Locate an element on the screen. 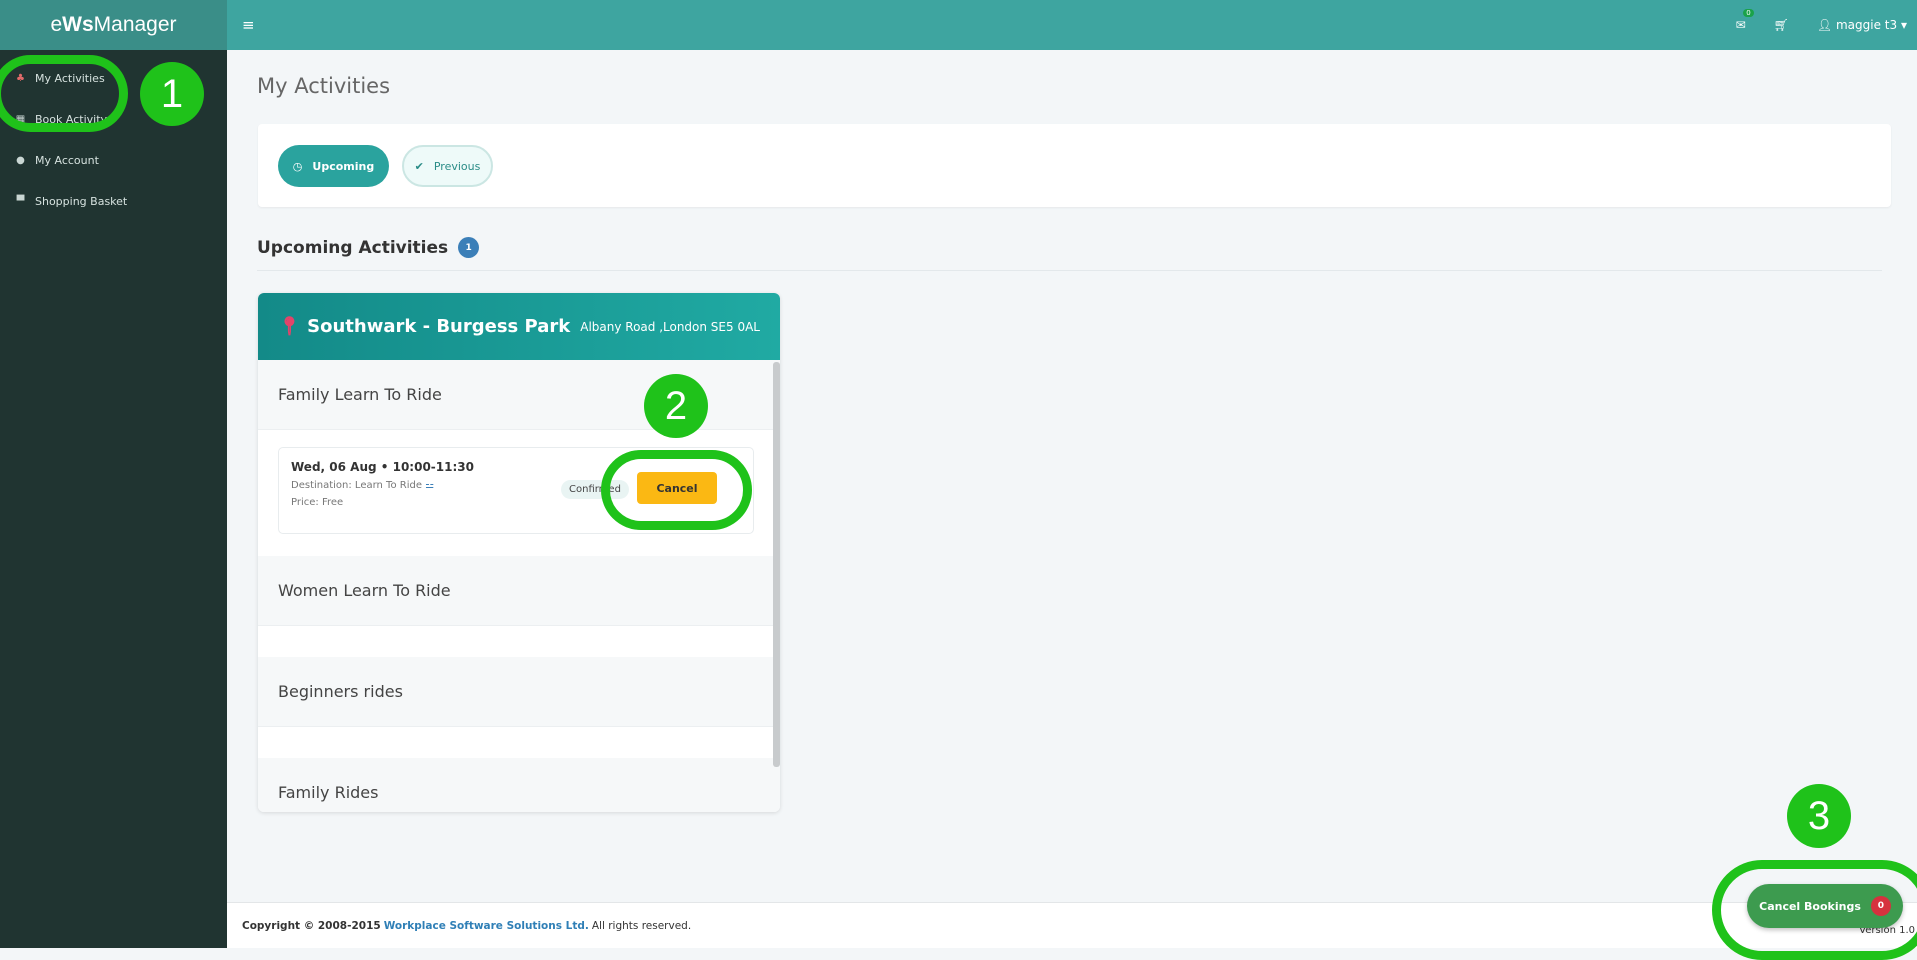  user-icon: 👤︎ is located at coordinates (1824, 25).